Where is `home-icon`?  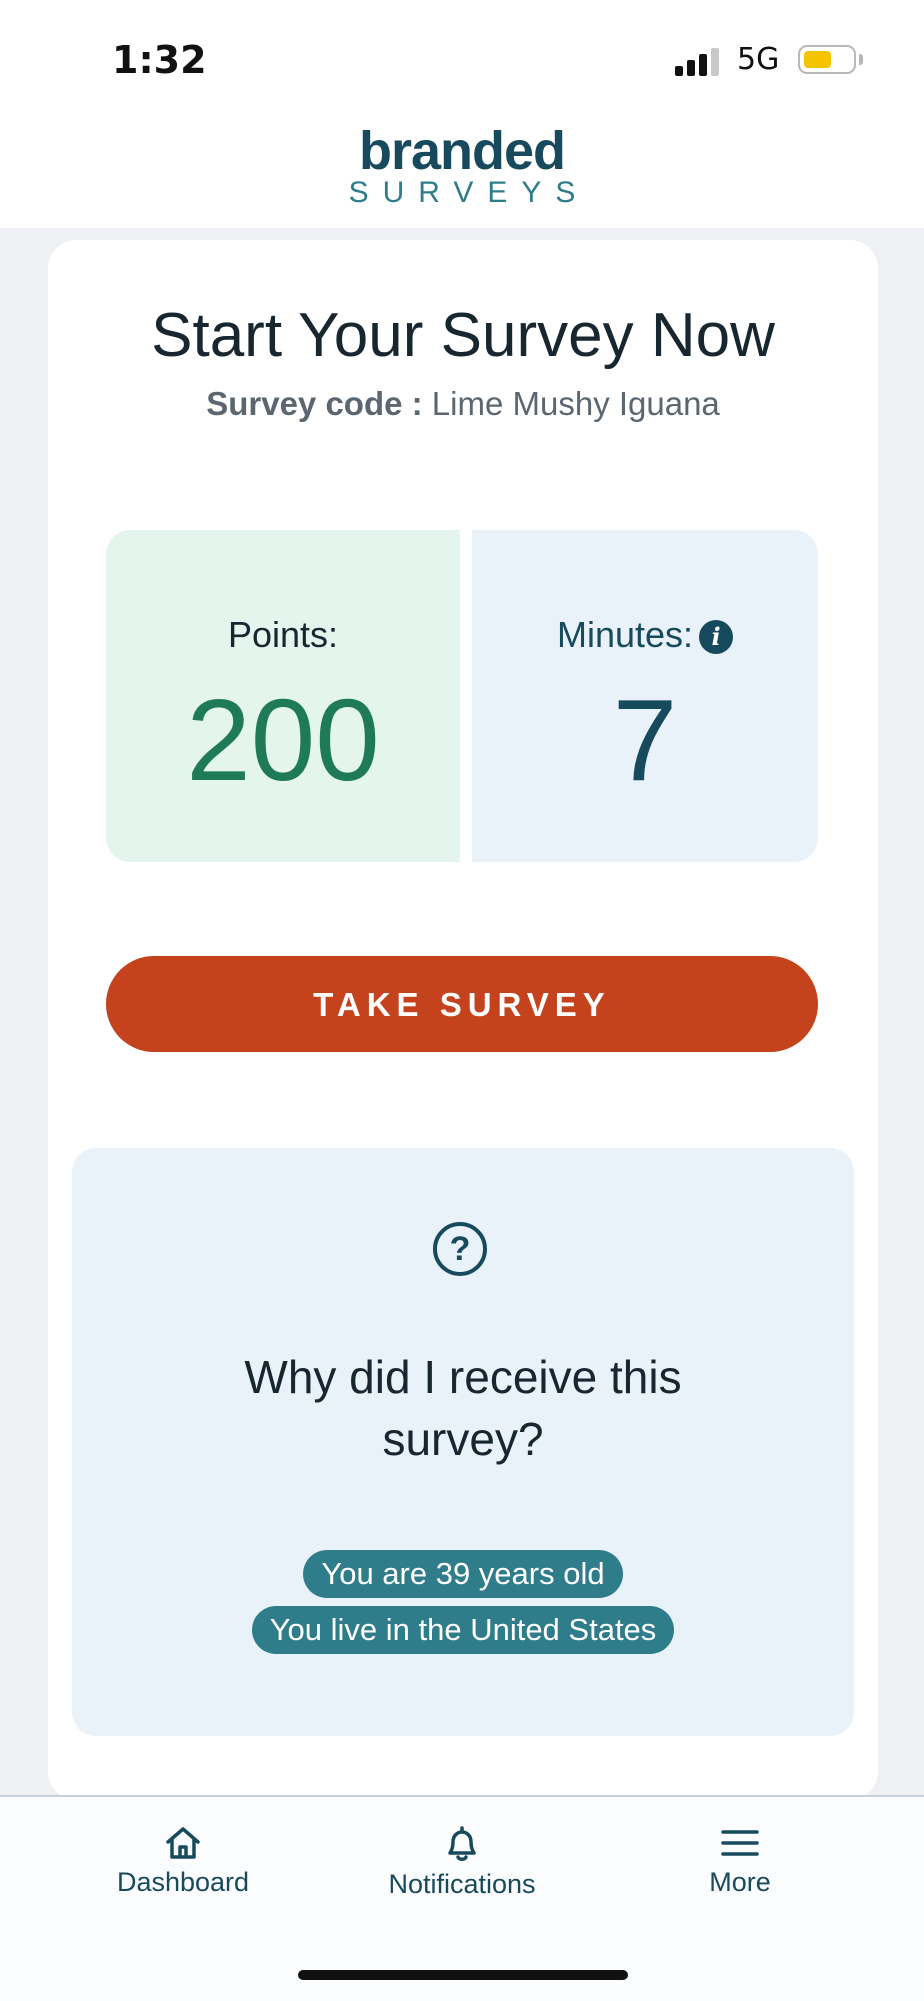 home-icon is located at coordinates (183, 1843).